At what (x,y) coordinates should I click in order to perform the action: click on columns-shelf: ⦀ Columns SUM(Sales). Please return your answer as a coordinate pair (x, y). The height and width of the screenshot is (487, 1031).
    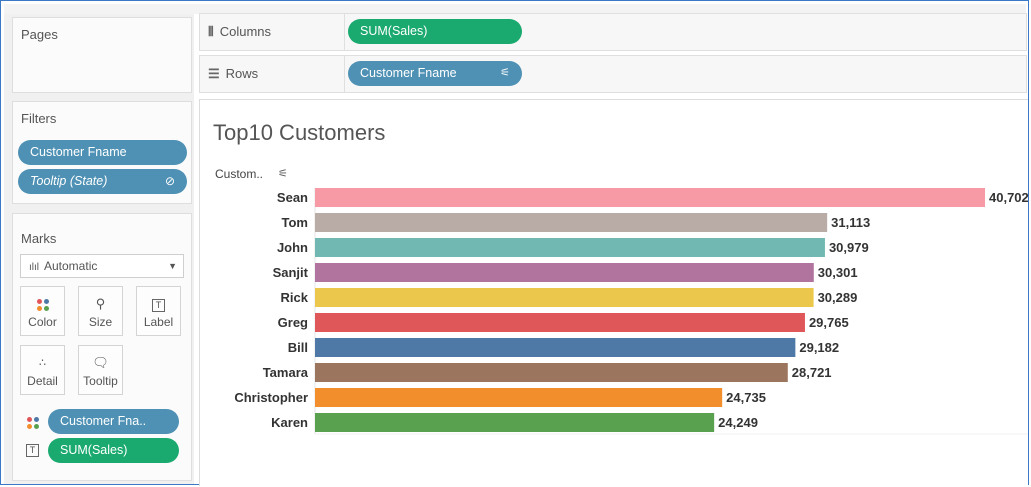
    Looking at the image, I should click on (613, 32).